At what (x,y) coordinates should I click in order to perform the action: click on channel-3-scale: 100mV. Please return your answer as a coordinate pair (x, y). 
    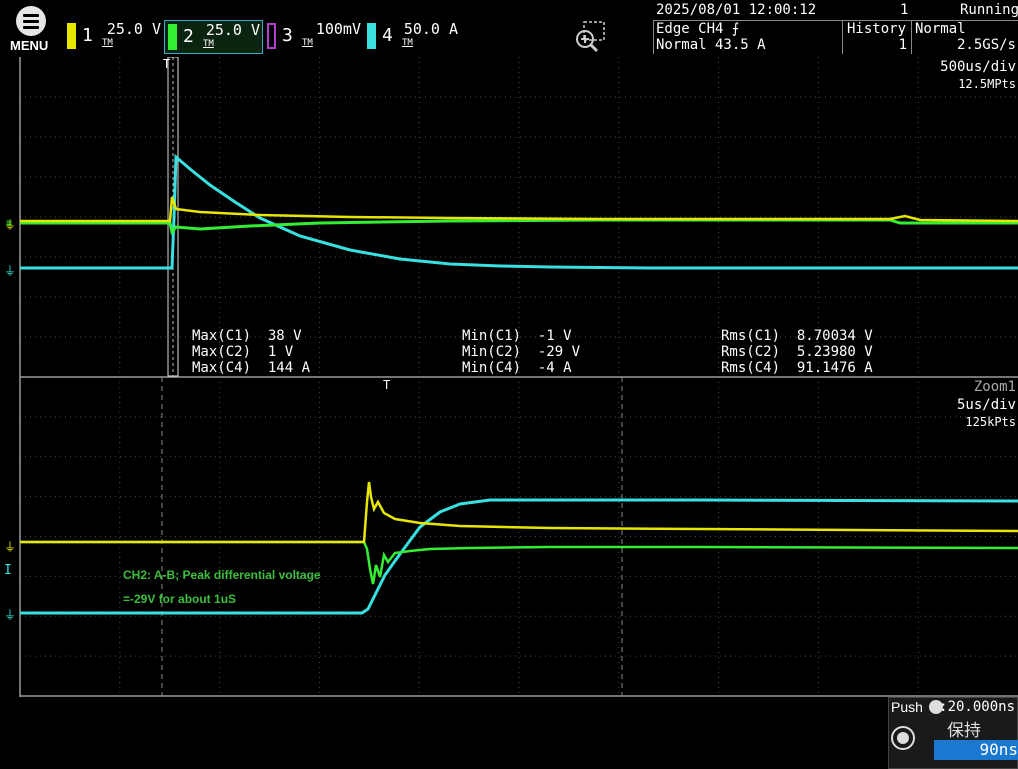
    Looking at the image, I should click on (338, 29).